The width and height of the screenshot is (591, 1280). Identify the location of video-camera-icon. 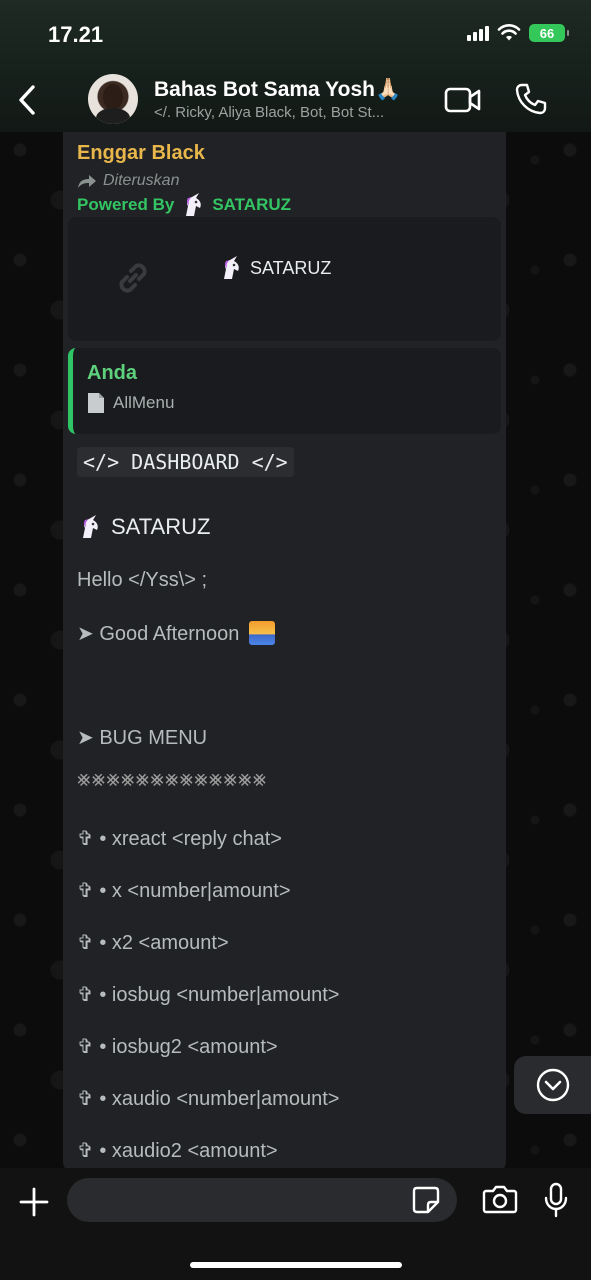
(462, 100).